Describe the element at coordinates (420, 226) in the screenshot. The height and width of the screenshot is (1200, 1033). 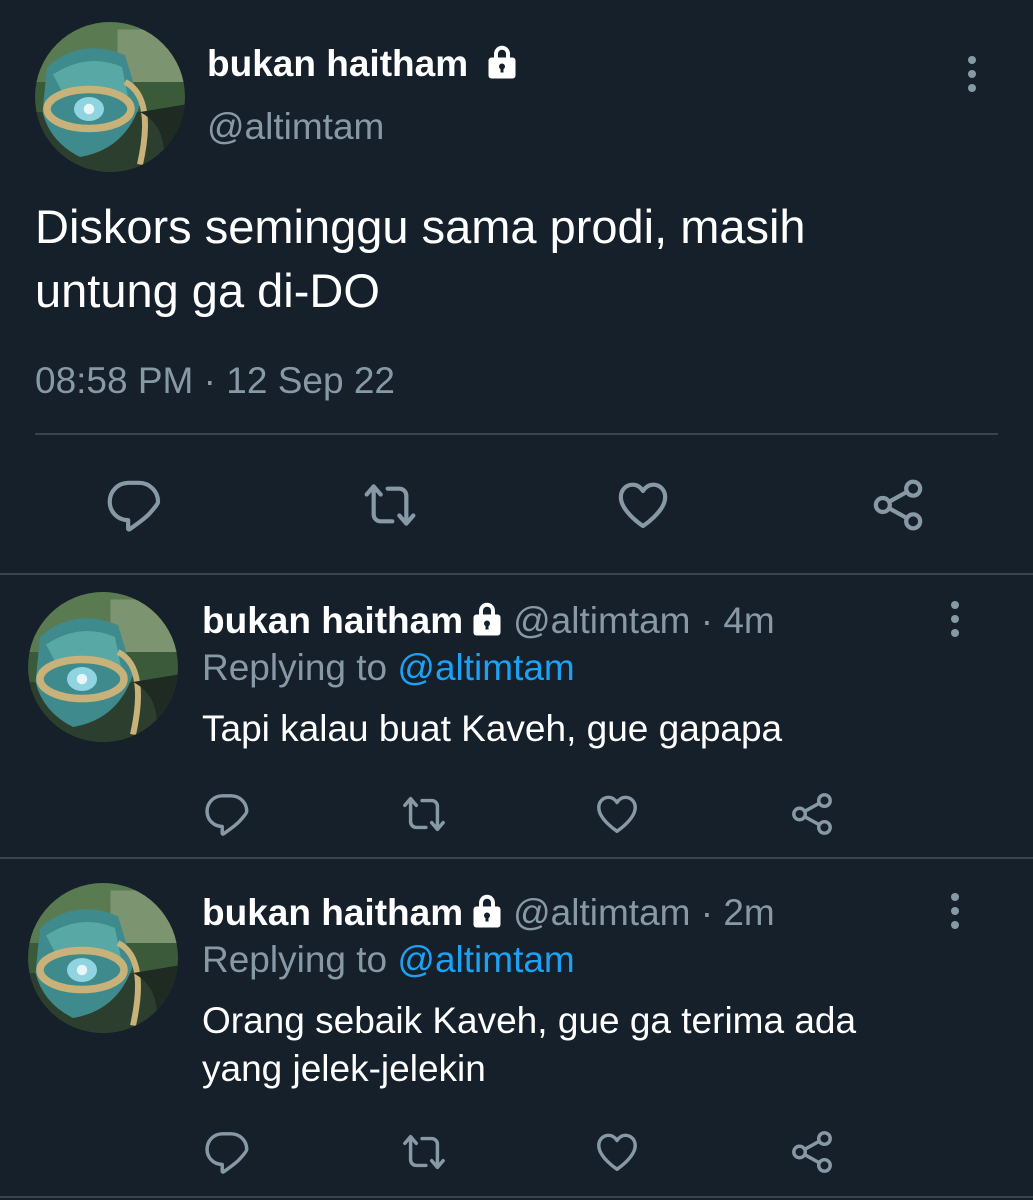
I see `tweet-text-line: Diskors seminggu sama prodi, masih` at that location.